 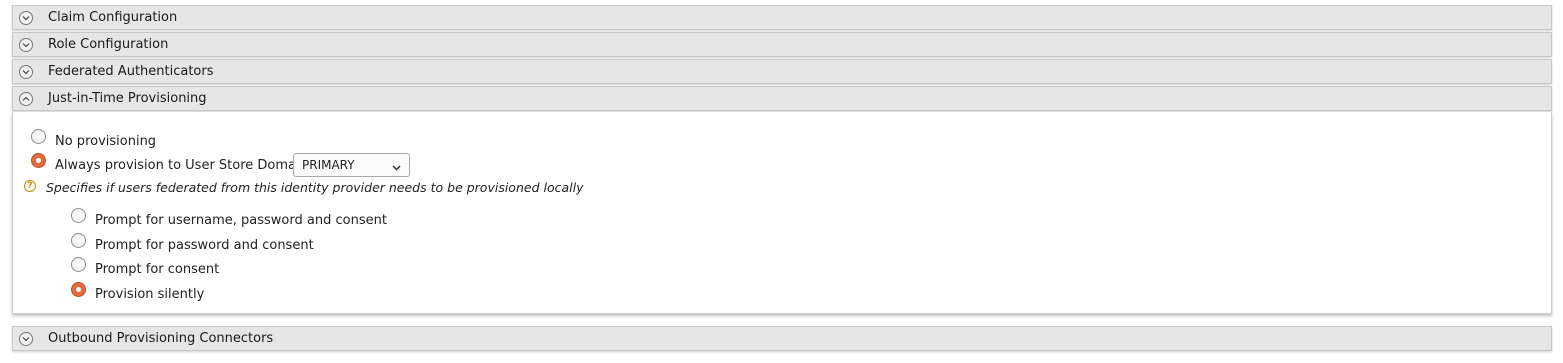 I want to click on panel-header-claim-configuration: Claim Configuration, so click(x=782, y=17).